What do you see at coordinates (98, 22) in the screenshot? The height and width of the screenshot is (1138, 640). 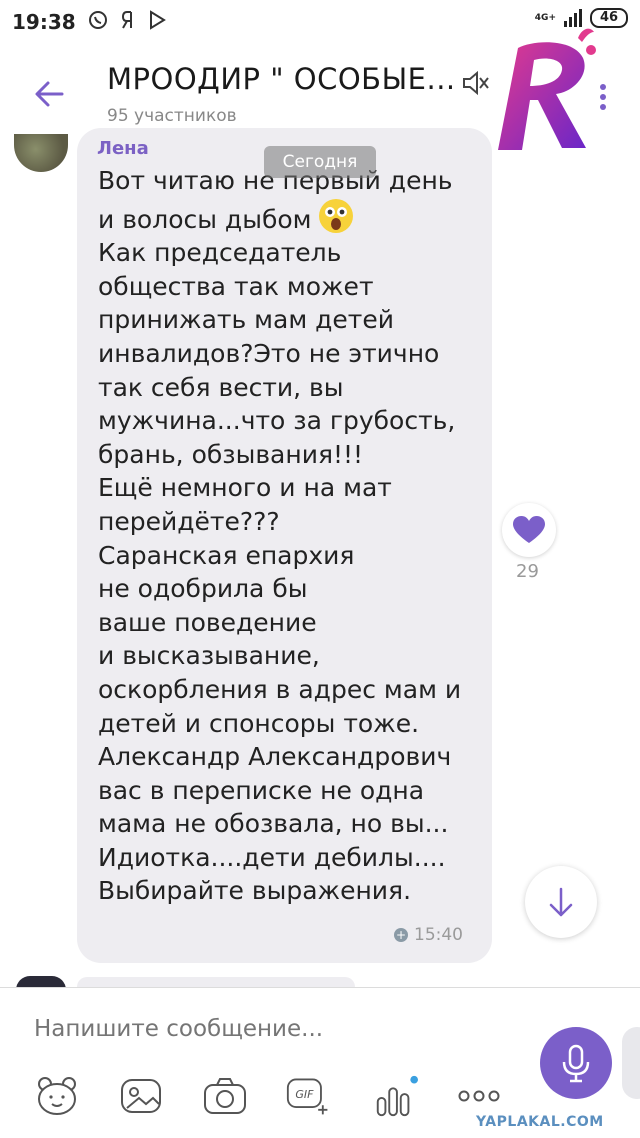 I see `viber-icon` at bounding box center [98, 22].